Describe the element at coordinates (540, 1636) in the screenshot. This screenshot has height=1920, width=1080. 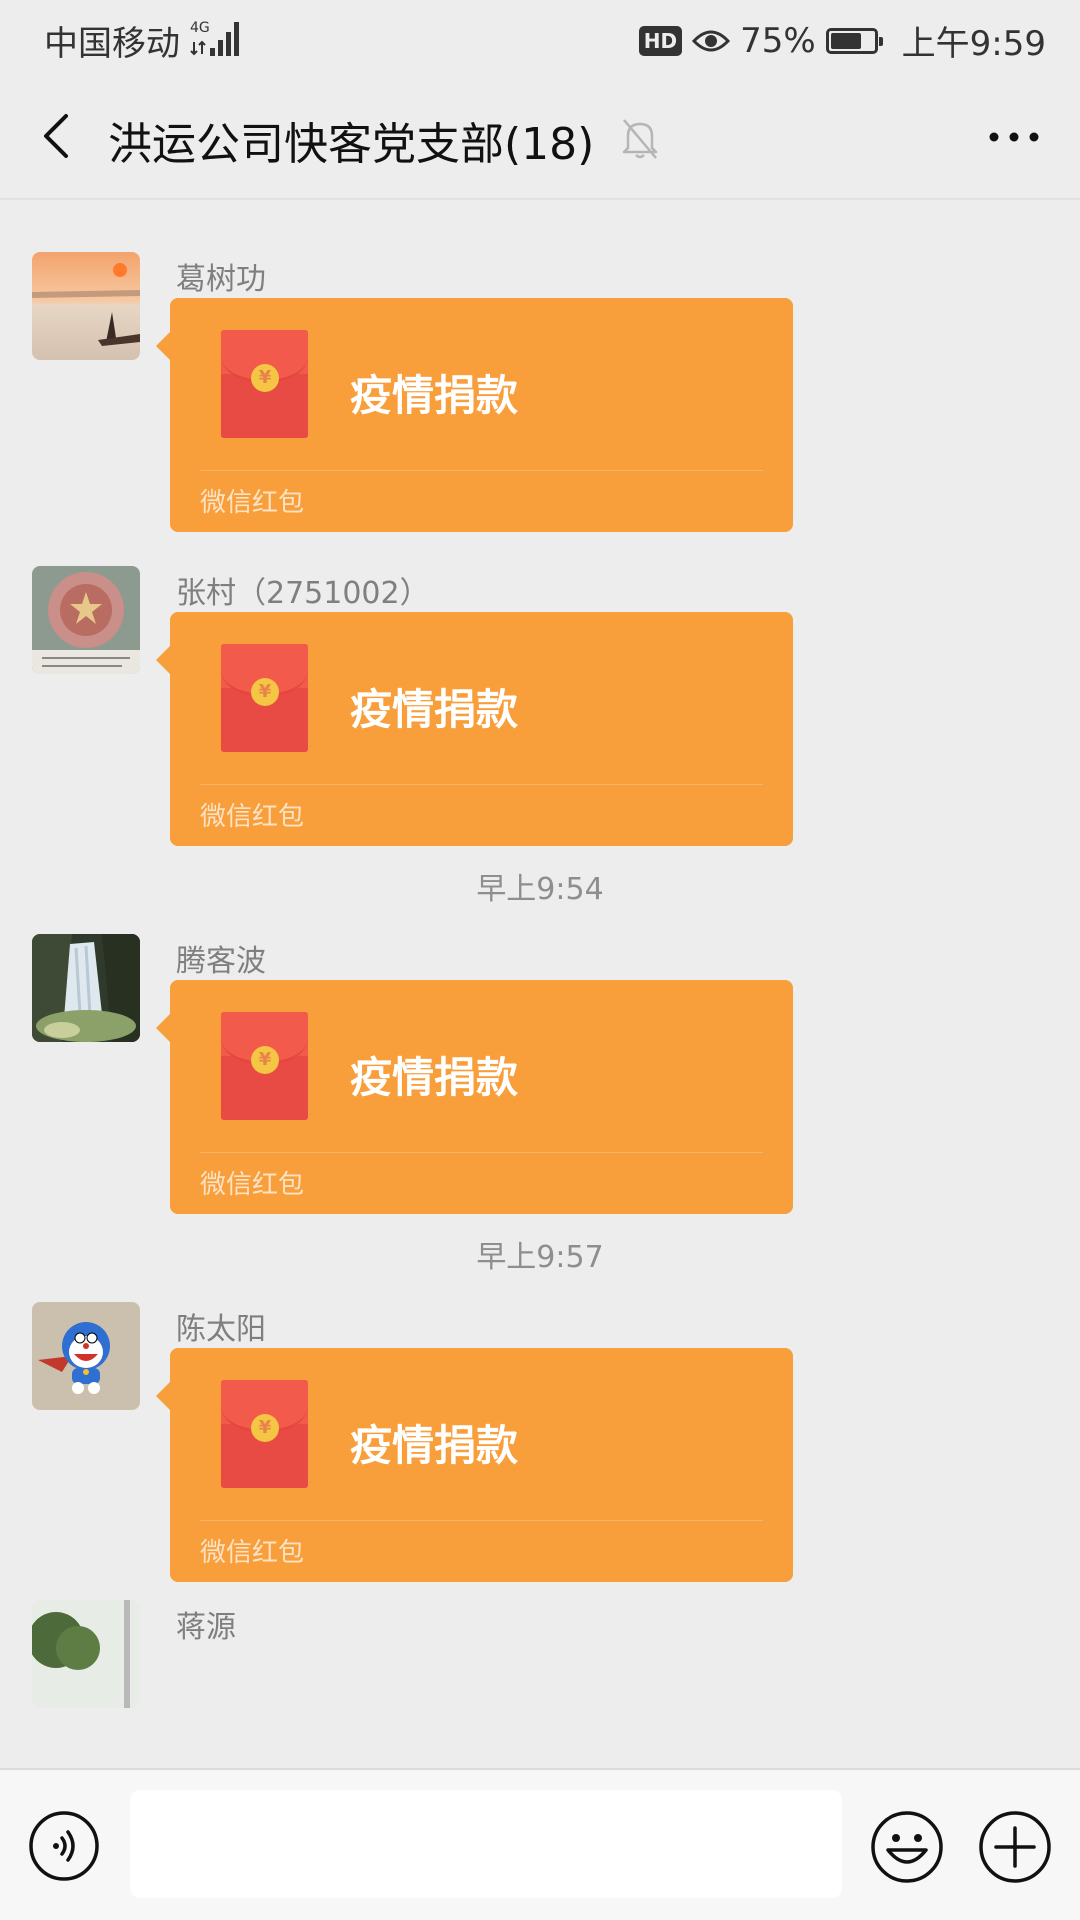
I see `message-item: 蒋源` at that location.